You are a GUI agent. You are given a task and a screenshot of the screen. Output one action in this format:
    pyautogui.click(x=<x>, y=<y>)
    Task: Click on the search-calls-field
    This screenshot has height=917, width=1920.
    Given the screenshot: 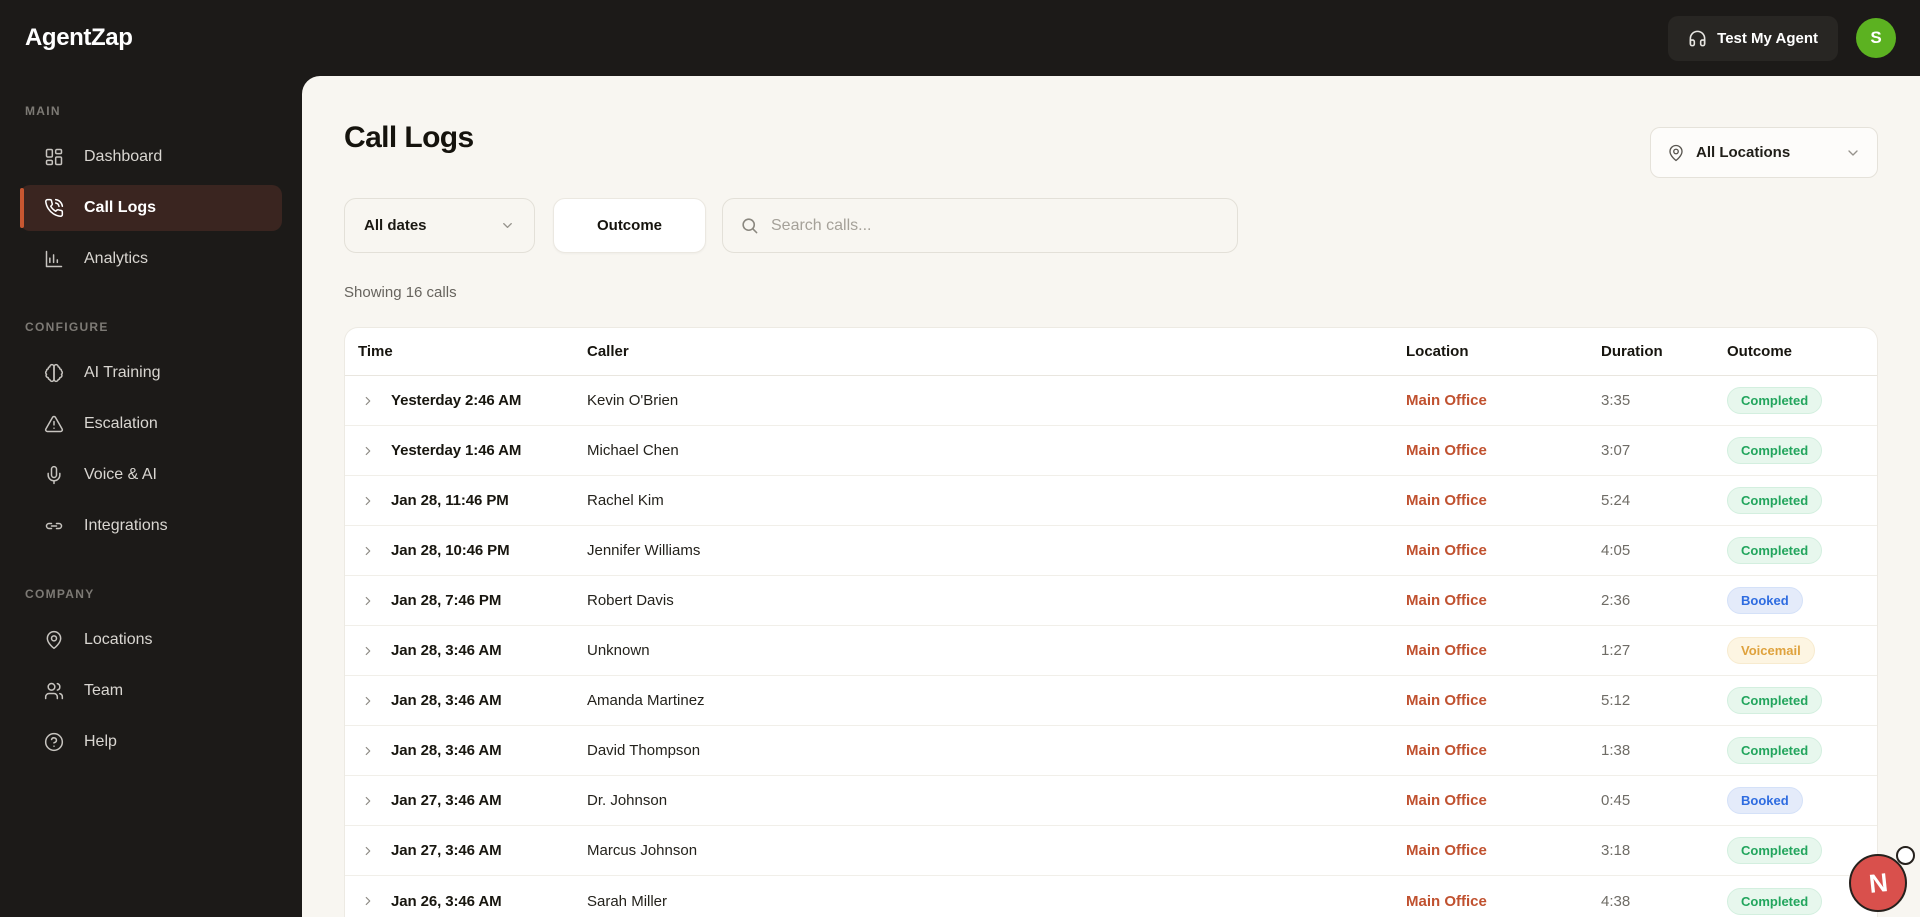 What is the action you would take?
    pyautogui.click(x=980, y=225)
    